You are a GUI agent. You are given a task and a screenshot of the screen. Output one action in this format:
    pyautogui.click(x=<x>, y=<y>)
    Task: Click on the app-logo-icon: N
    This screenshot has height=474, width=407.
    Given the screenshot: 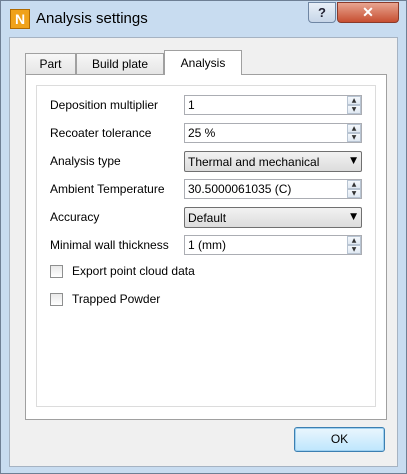 What is the action you would take?
    pyautogui.click(x=20, y=19)
    